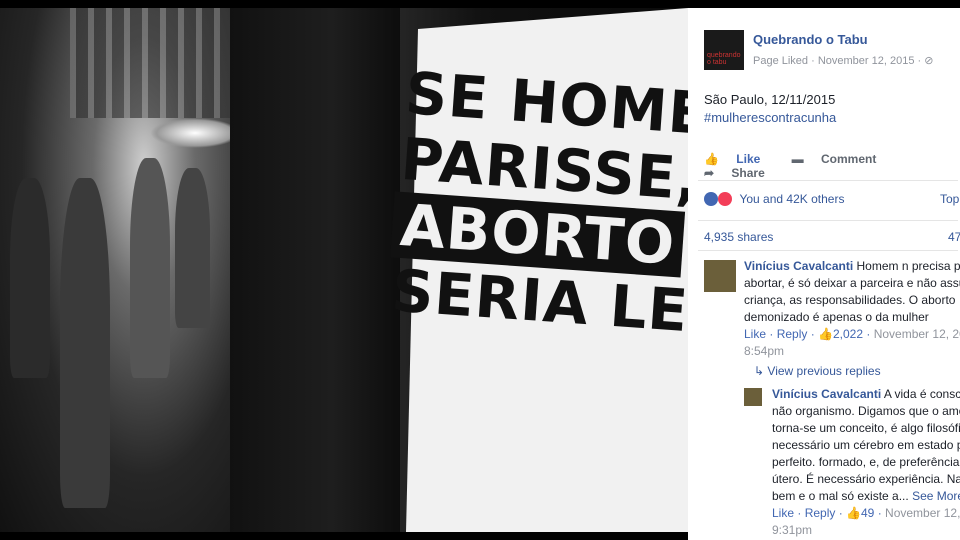 This screenshot has height=540, width=960. Describe the element at coordinates (852, 351) in the screenshot. I see `comment-time: 8:54pm` at that location.